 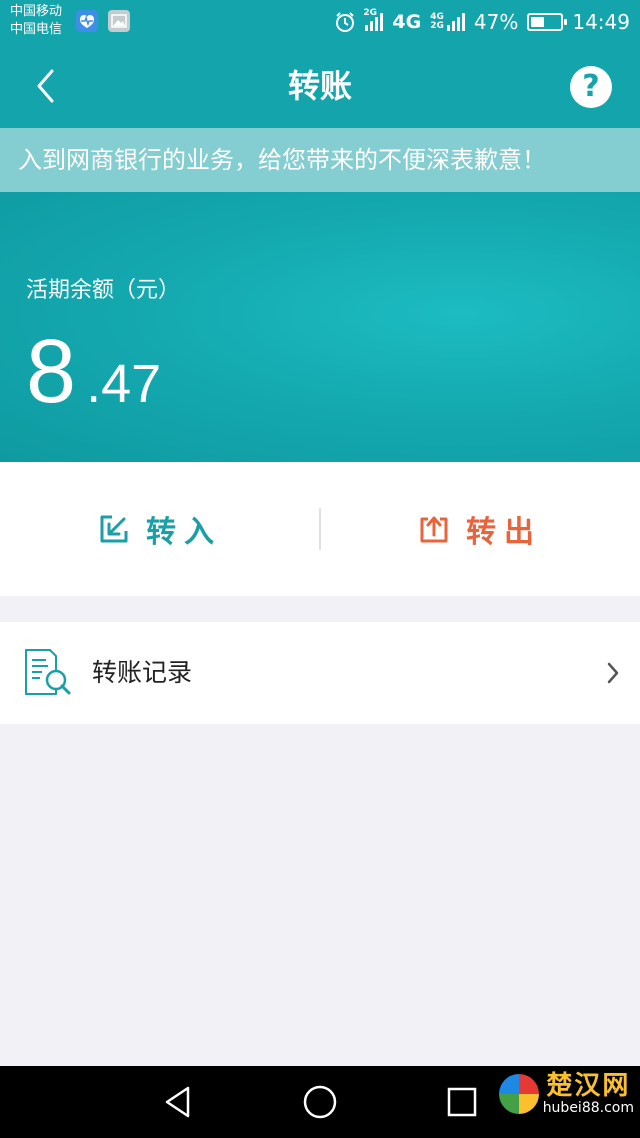 I want to click on nav-back-button, so click(x=178, y=1102).